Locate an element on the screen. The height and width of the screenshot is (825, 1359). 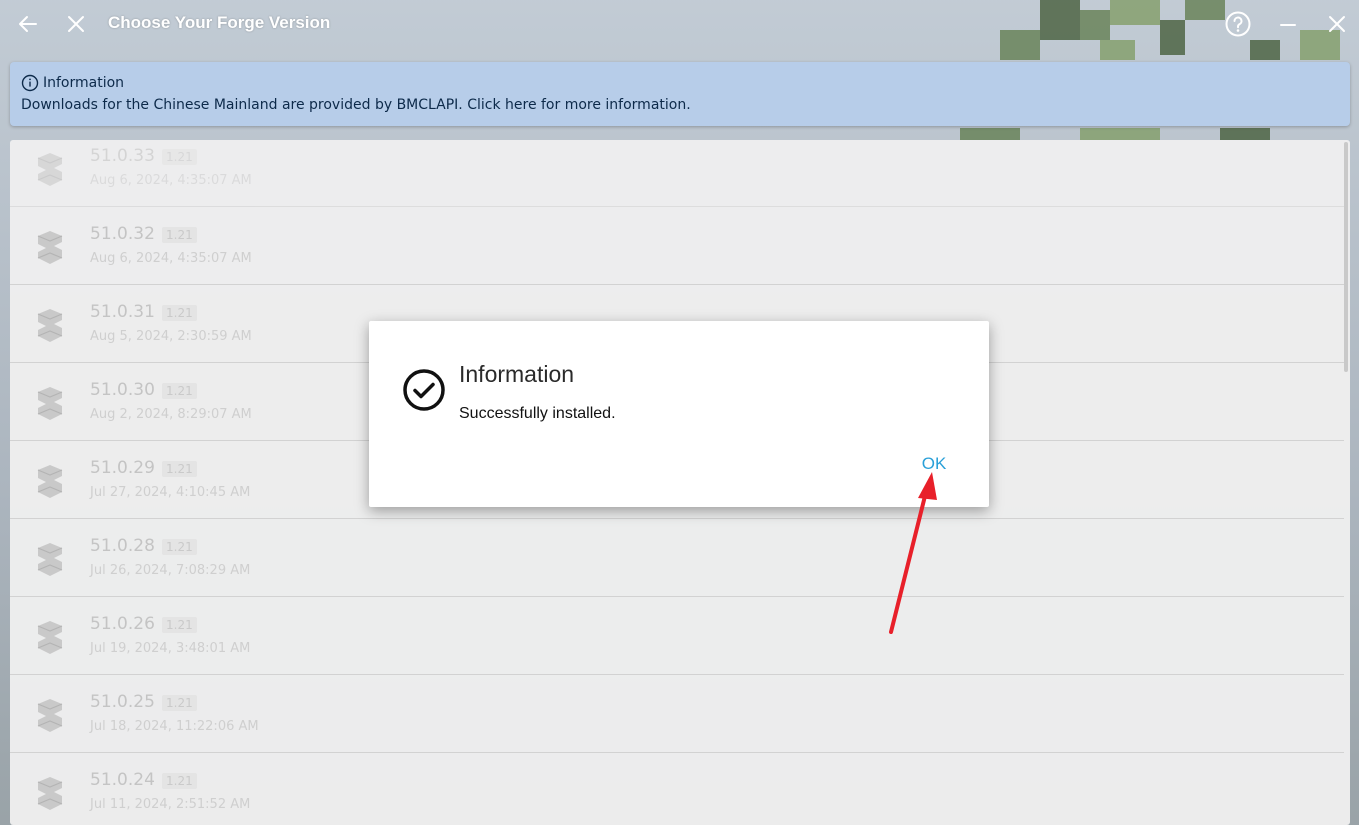
dialog-title: Information is located at coordinates (517, 374).